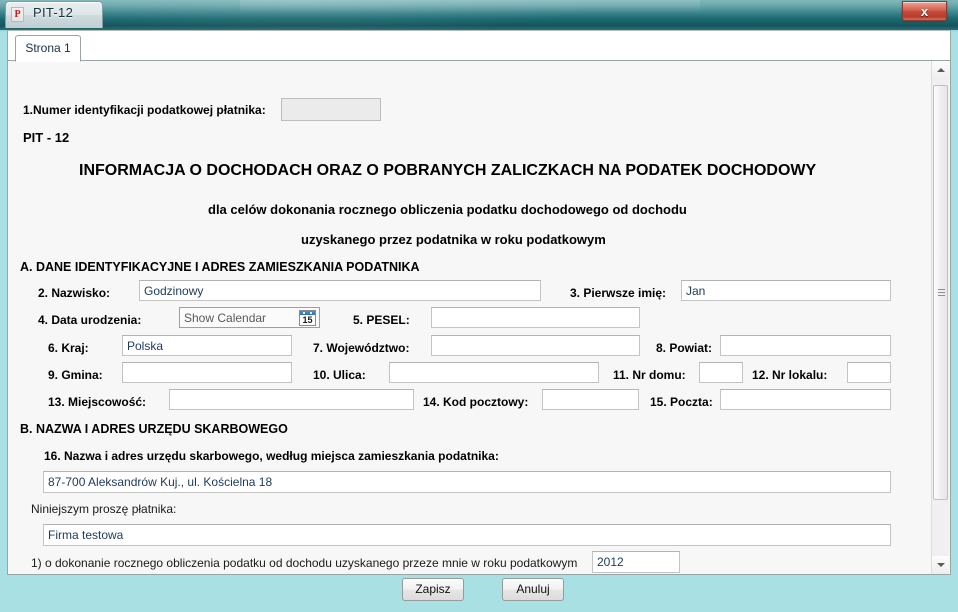 This screenshot has width=958, height=612. Describe the element at coordinates (154, 429) in the screenshot. I see `section-header-b: B. NAZWA I ADRES URZĘDU SKARBOWEGO` at that location.